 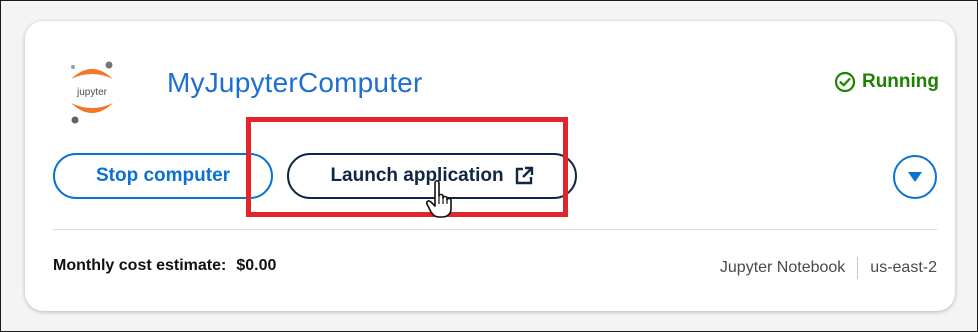 What do you see at coordinates (495, 229) in the screenshot?
I see `card-divider` at bounding box center [495, 229].